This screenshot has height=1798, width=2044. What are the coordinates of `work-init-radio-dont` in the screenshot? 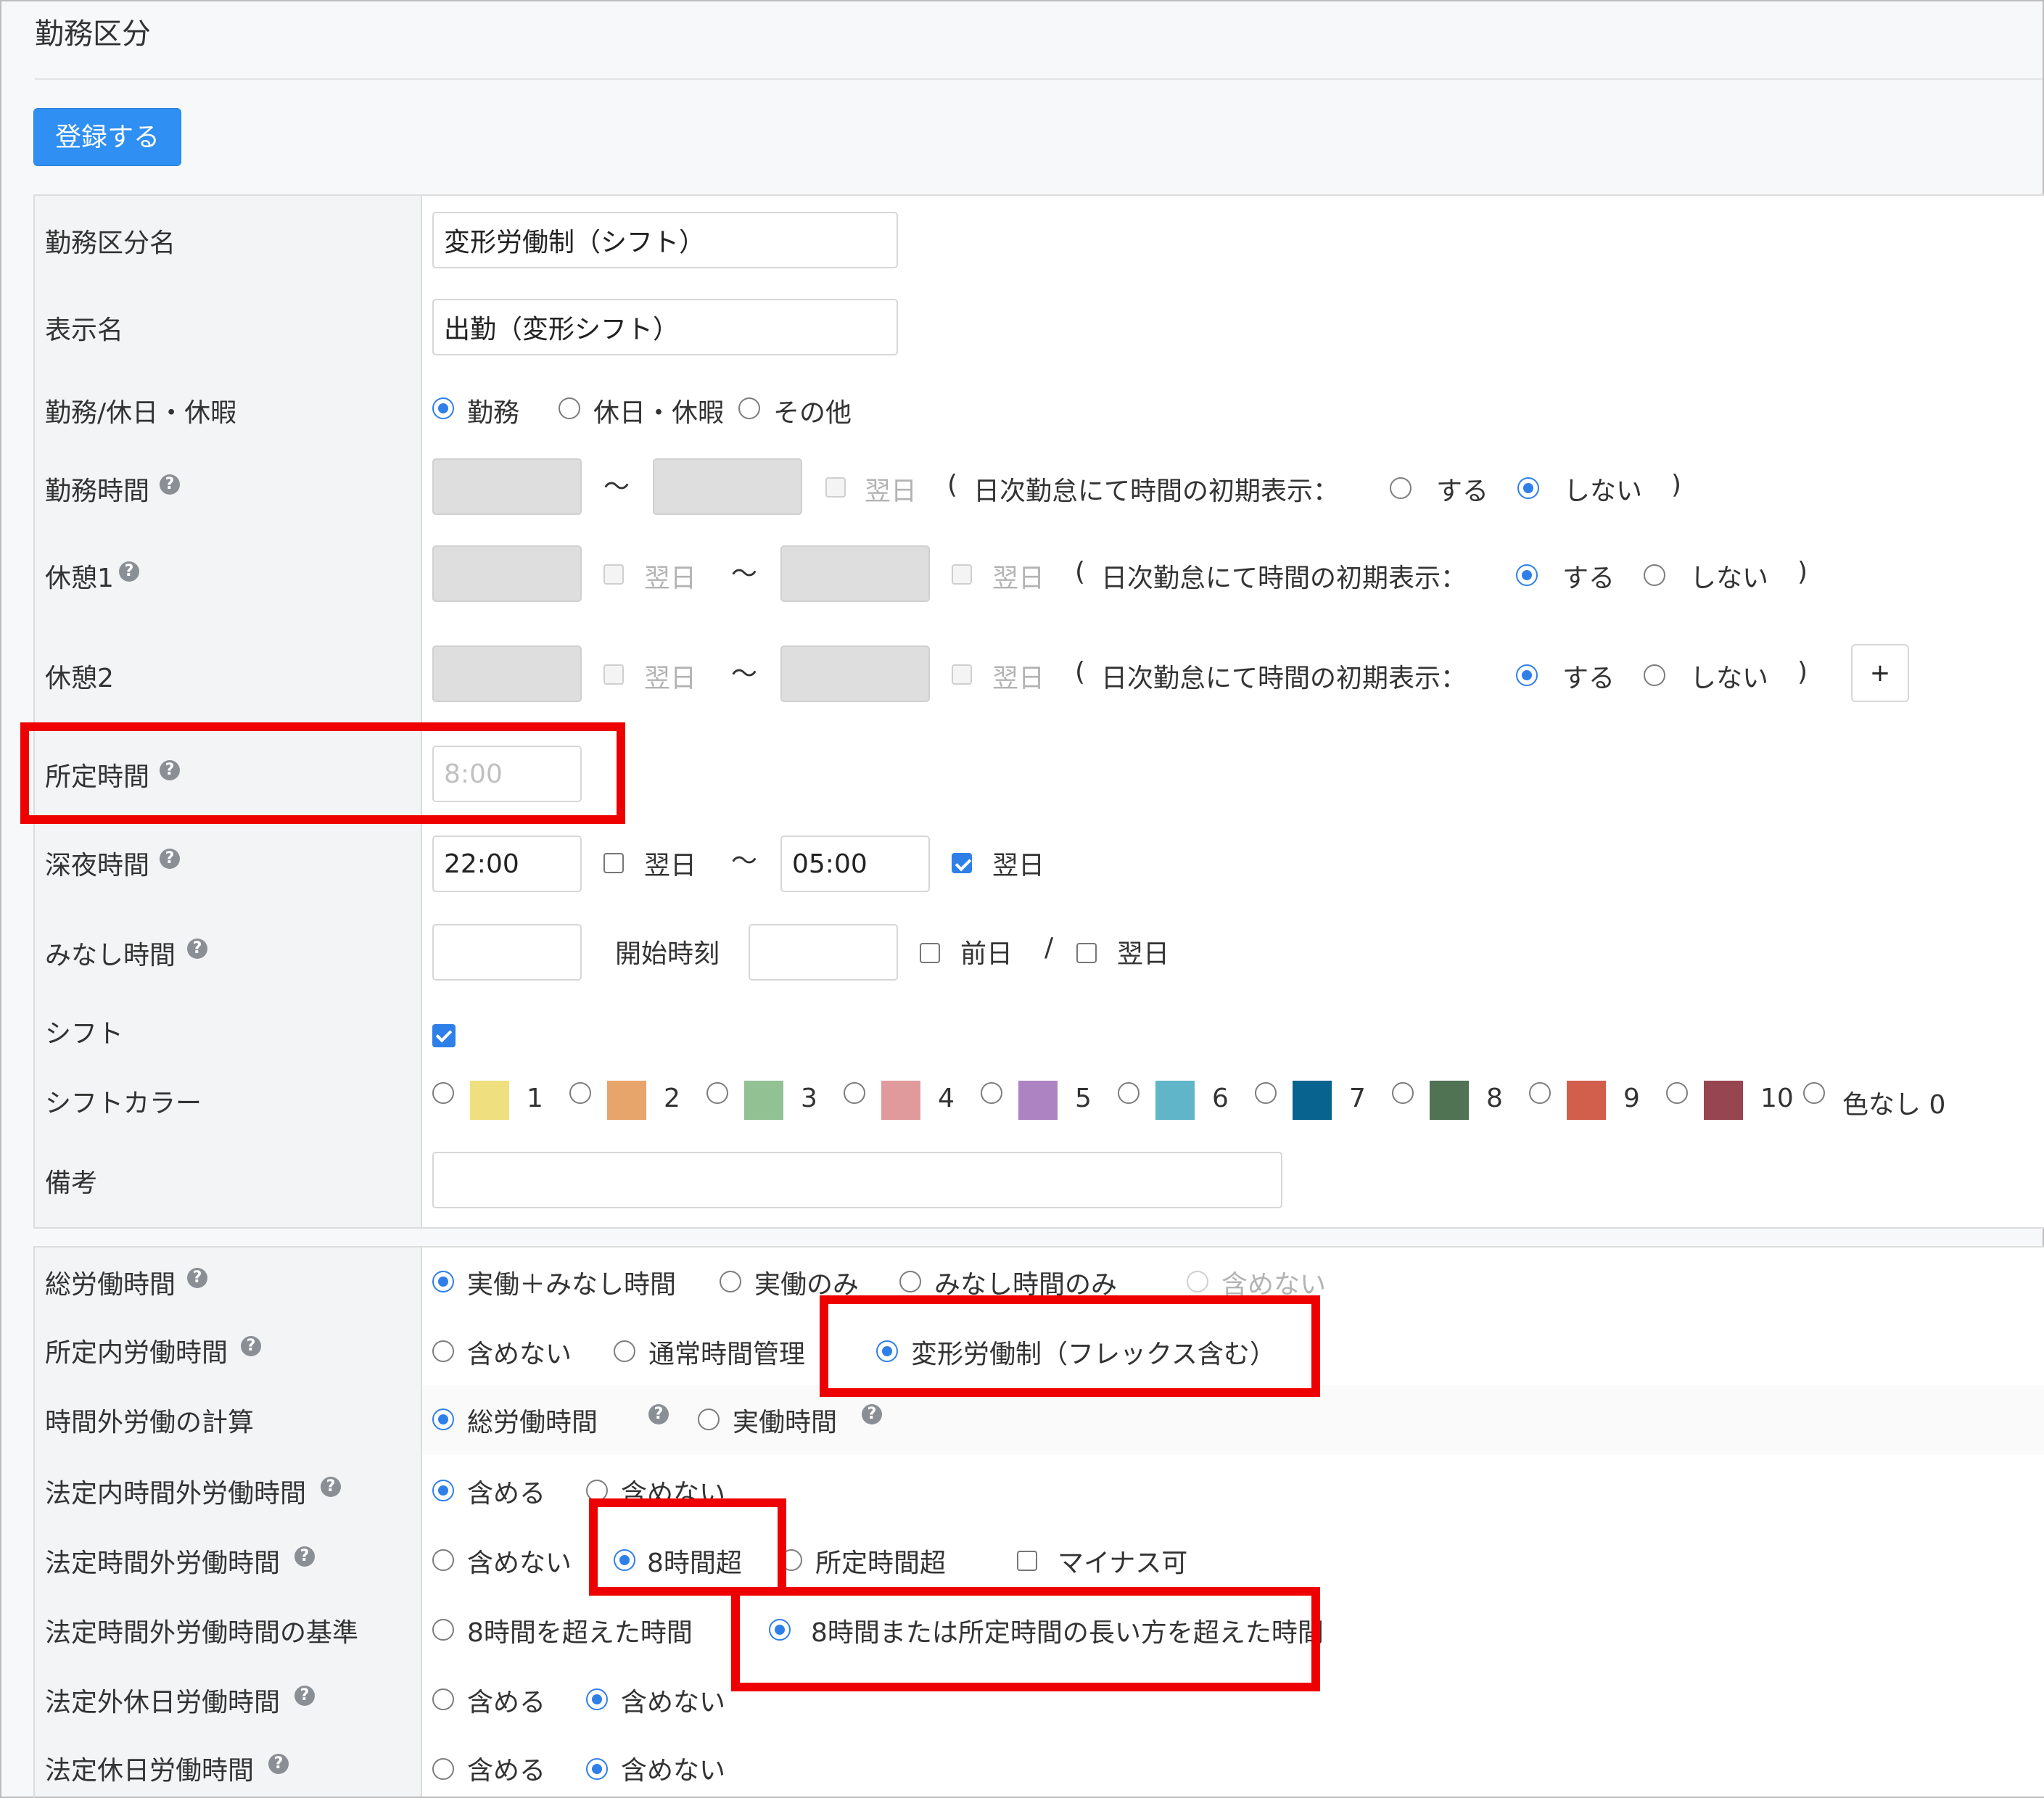 It's located at (1528, 488).